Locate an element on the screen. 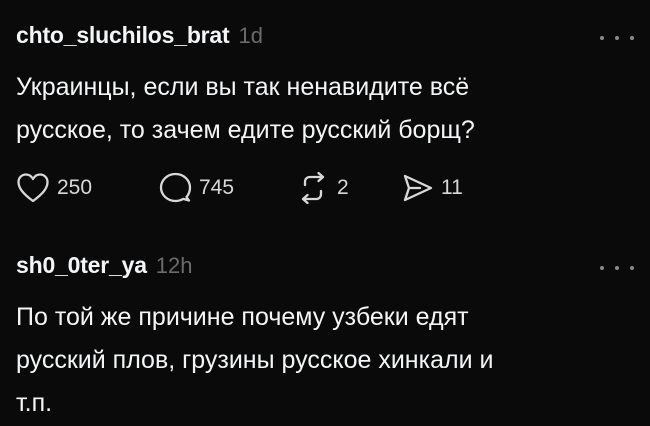  timestamp: 1d is located at coordinates (250, 35).